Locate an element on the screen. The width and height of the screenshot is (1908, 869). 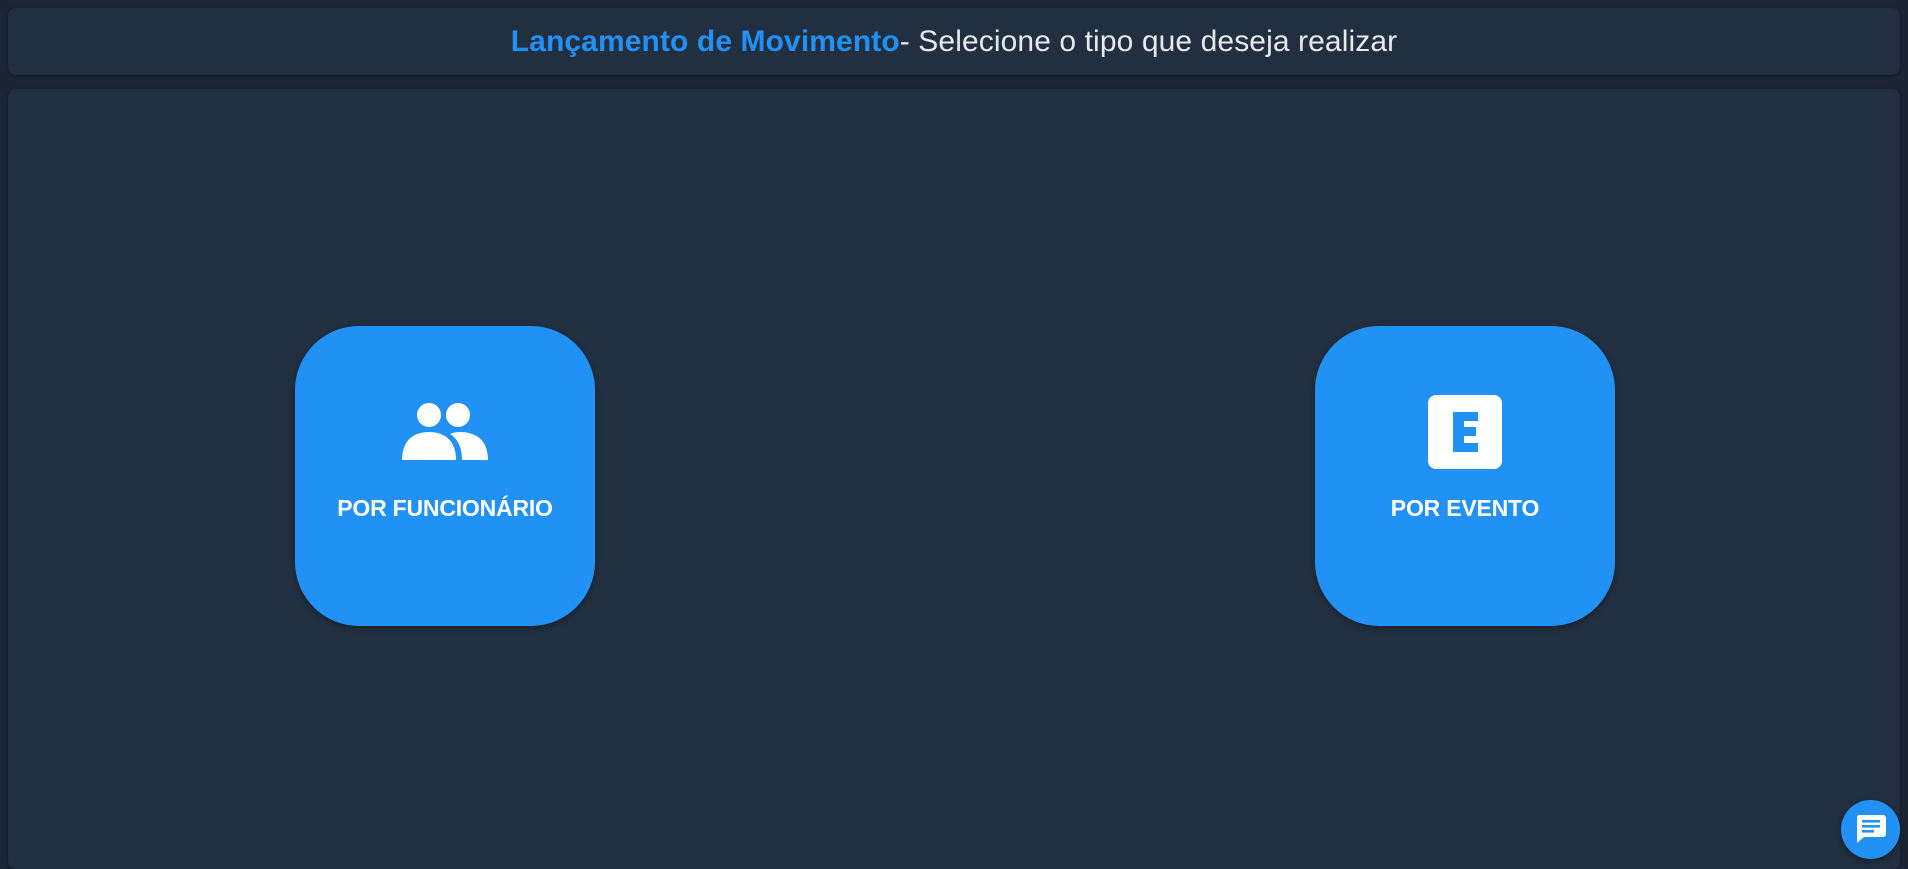
page-subtitle: Selecione o tipo que deseja realizar is located at coordinates (1153, 41).